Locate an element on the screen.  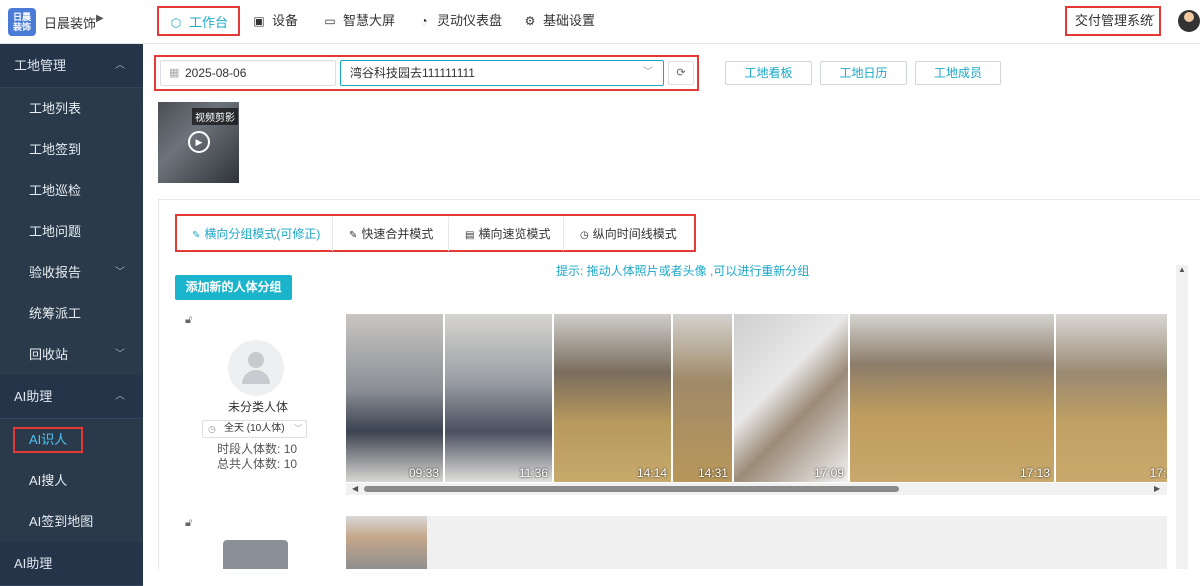
total-count: 总共人体数: 10 is located at coordinates (257, 464).